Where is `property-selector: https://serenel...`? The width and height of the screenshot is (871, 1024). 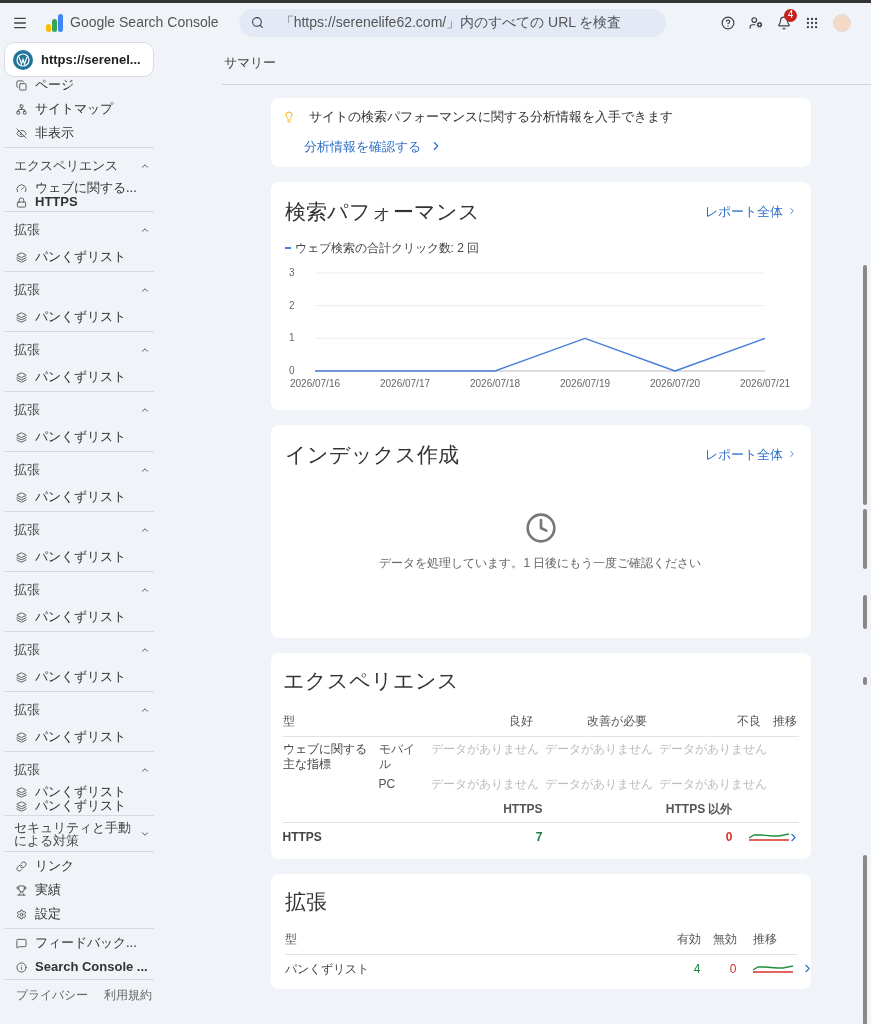 property-selector: https://serenel... is located at coordinates (79, 59).